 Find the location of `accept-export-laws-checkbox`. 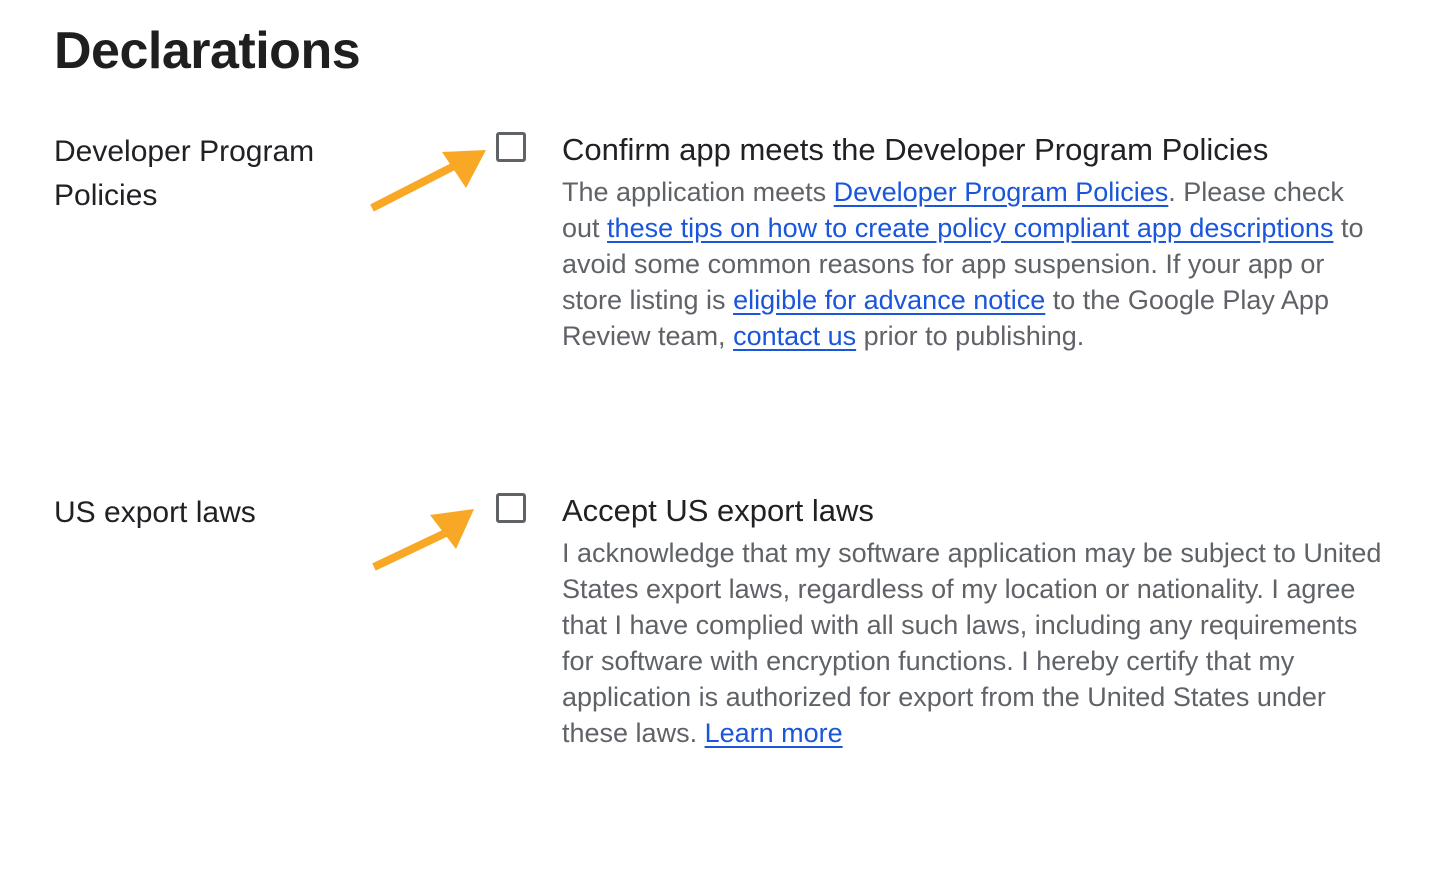

accept-export-laws-checkbox is located at coordinates (511, 508).